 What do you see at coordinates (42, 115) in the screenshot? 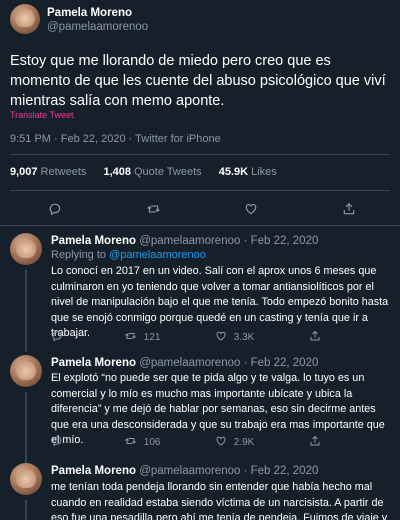
I see `translate-tweet-link: Translate Tweet` at bounding box center [42, 115].